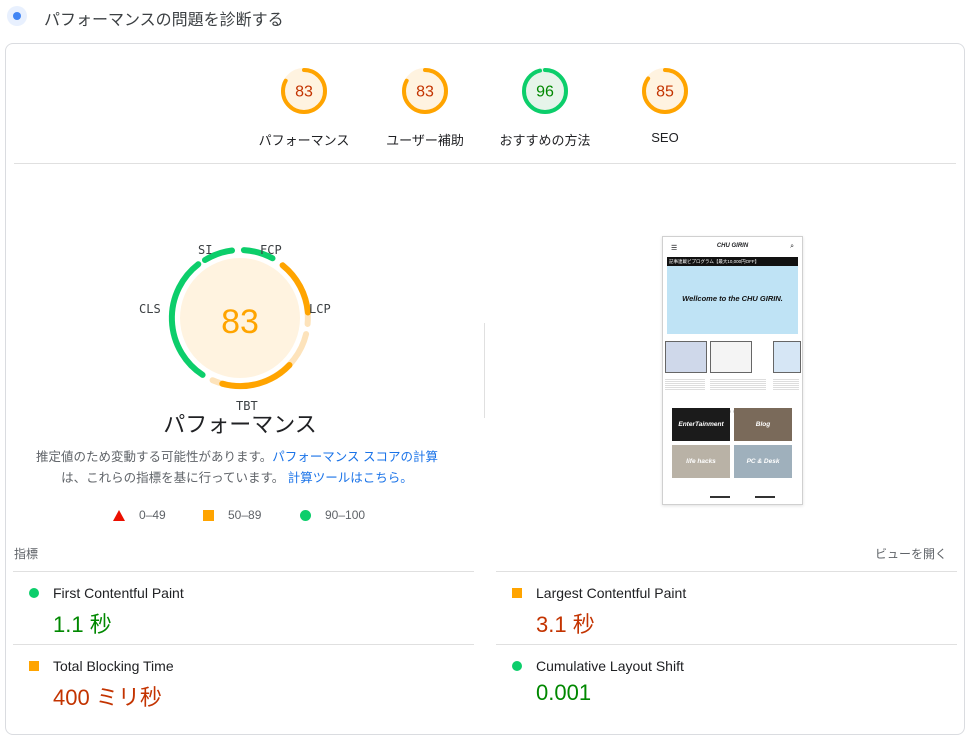 This screenshot has width=979, height=735. Describe the element at coordinates (564, 692) in the screenshot. I see `metric-value: 0.001` at that location.